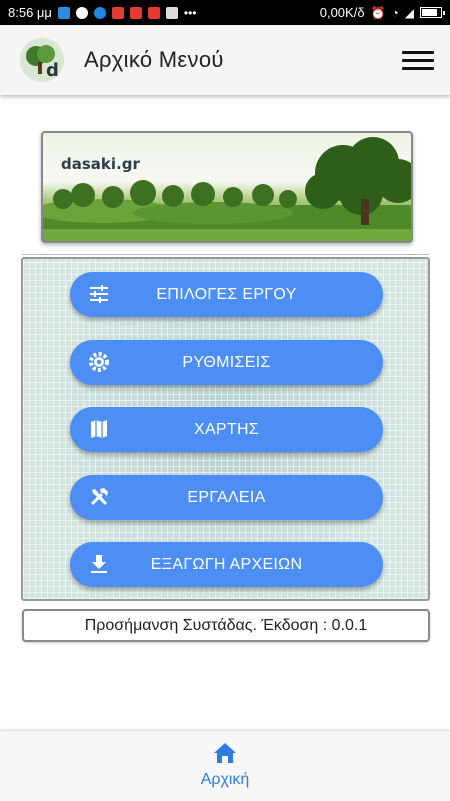 The width and height of the screenshot is (450, 801). Describe the element at coordinates (226, 625) in the screenshot. I see `version-info: Προσήμανση Συστάδας. Έκδοση : 0.0.1` at that location.